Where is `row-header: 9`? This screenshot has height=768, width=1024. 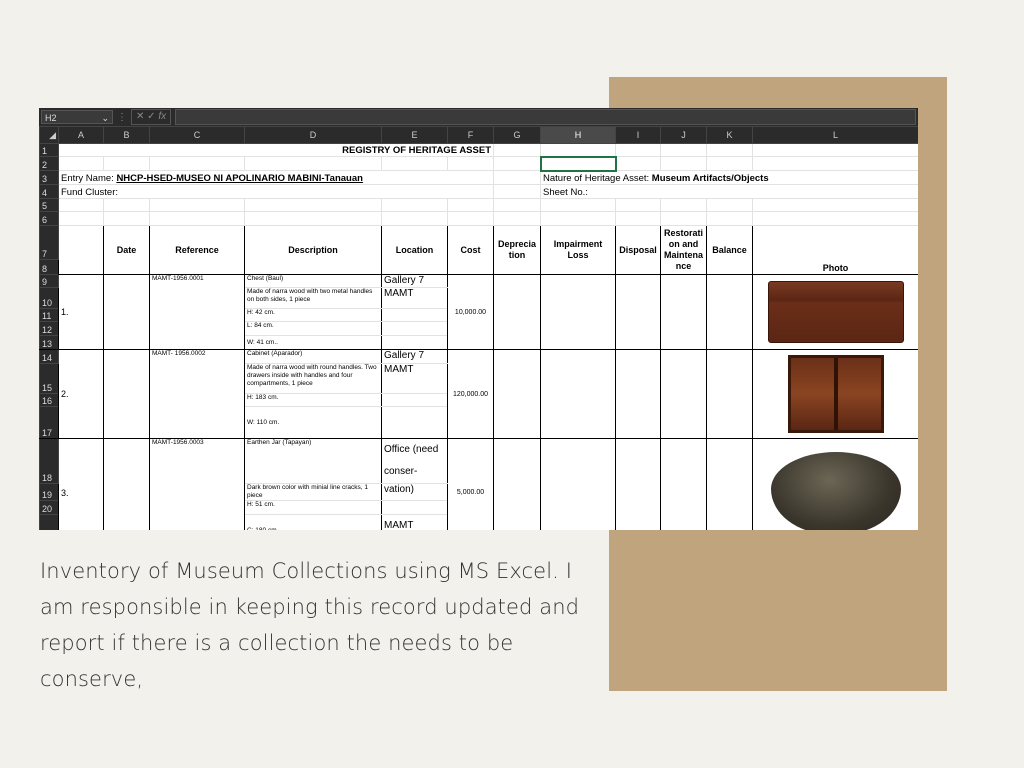
row-header: 9 is located at coordinates (49, 281).